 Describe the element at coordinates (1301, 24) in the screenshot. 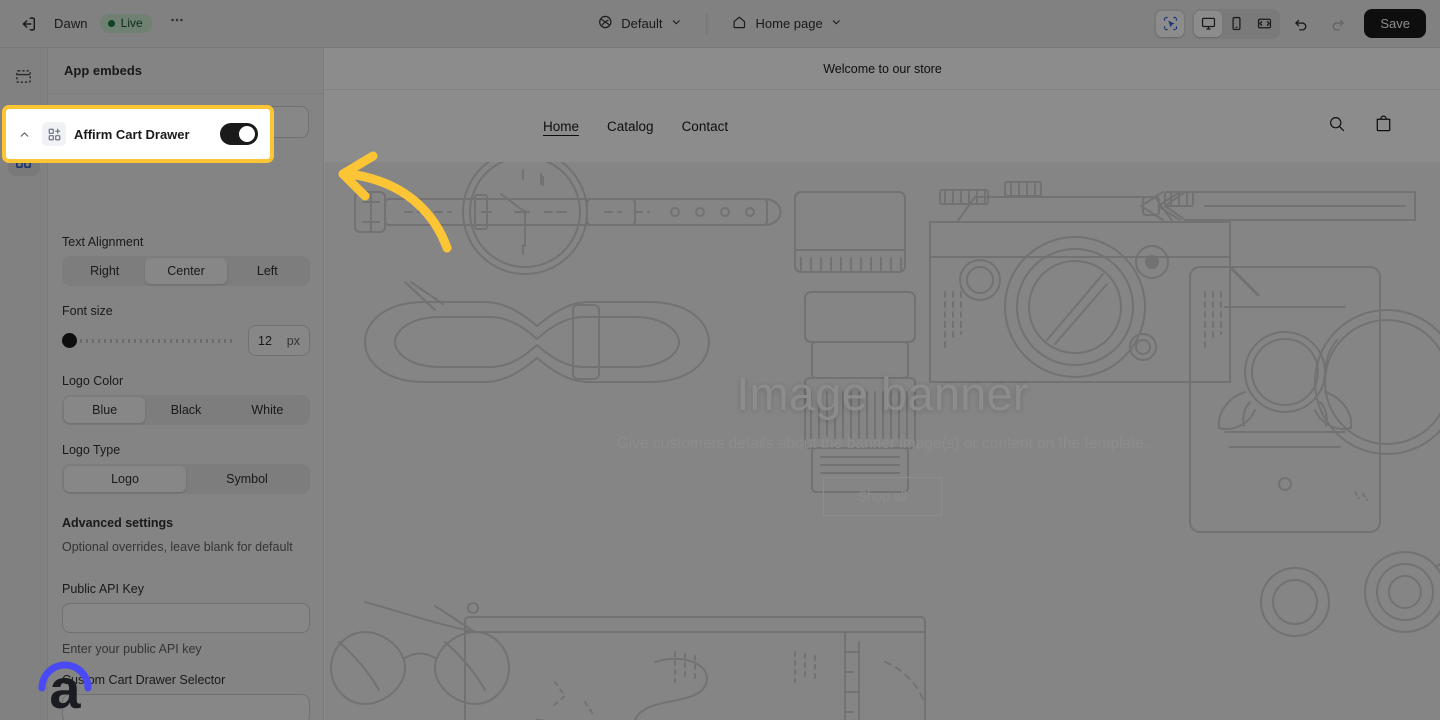

I see `undo-icon` at that location.